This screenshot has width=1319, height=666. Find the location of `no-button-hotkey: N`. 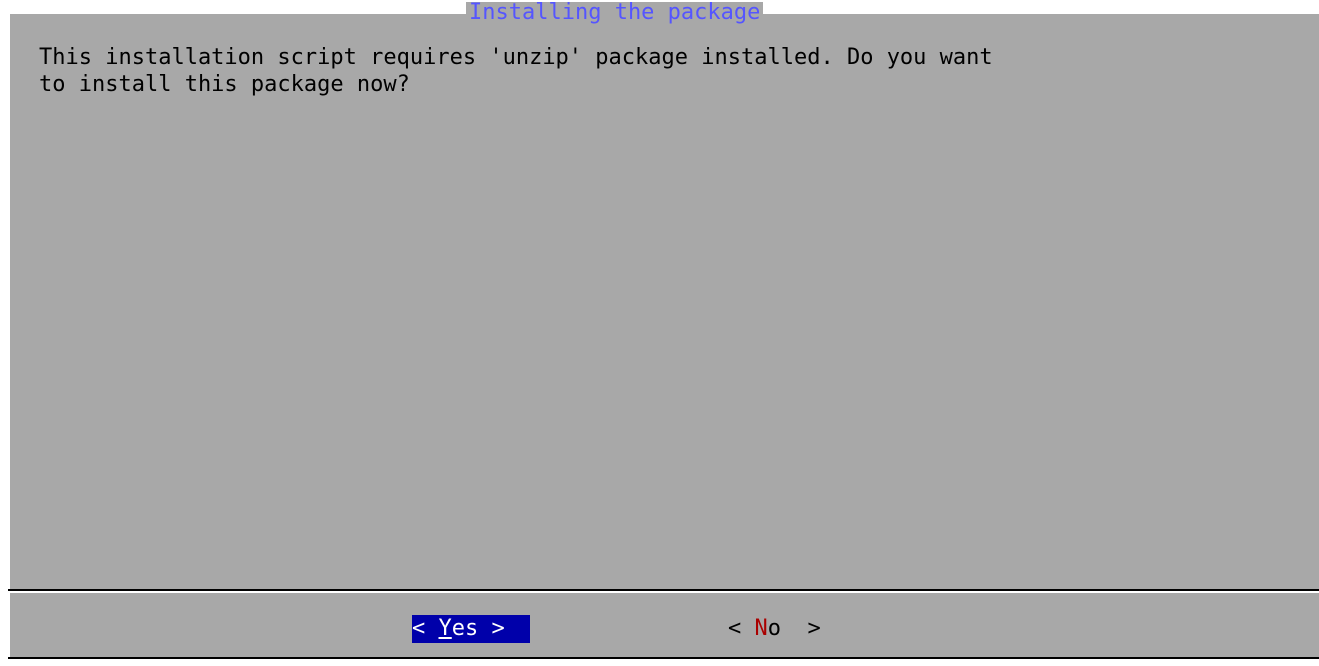

no-button-hotkey: N is located at coordinates (761, 628).